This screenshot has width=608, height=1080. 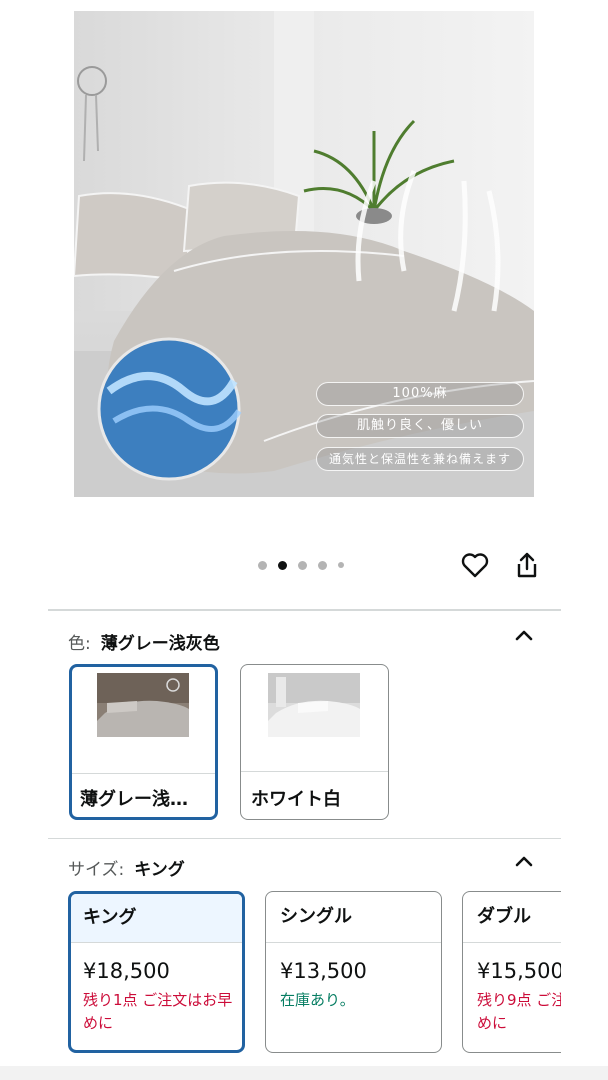 I want to click on size-option-single: シングル ¥13,500 在庫あり。, so click(x=353, y=972).